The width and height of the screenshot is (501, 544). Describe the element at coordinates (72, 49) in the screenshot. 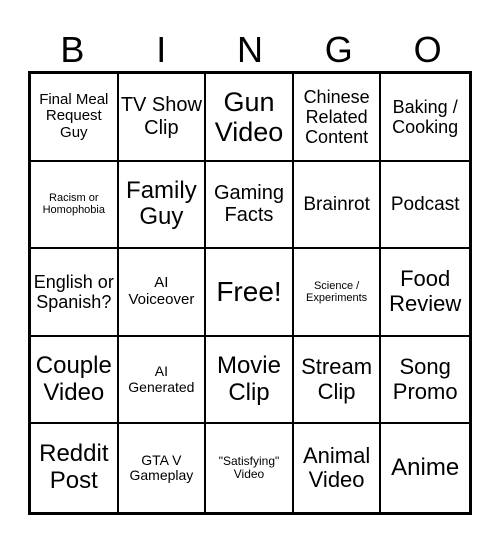

I see `header-letter-b: B` at that location.